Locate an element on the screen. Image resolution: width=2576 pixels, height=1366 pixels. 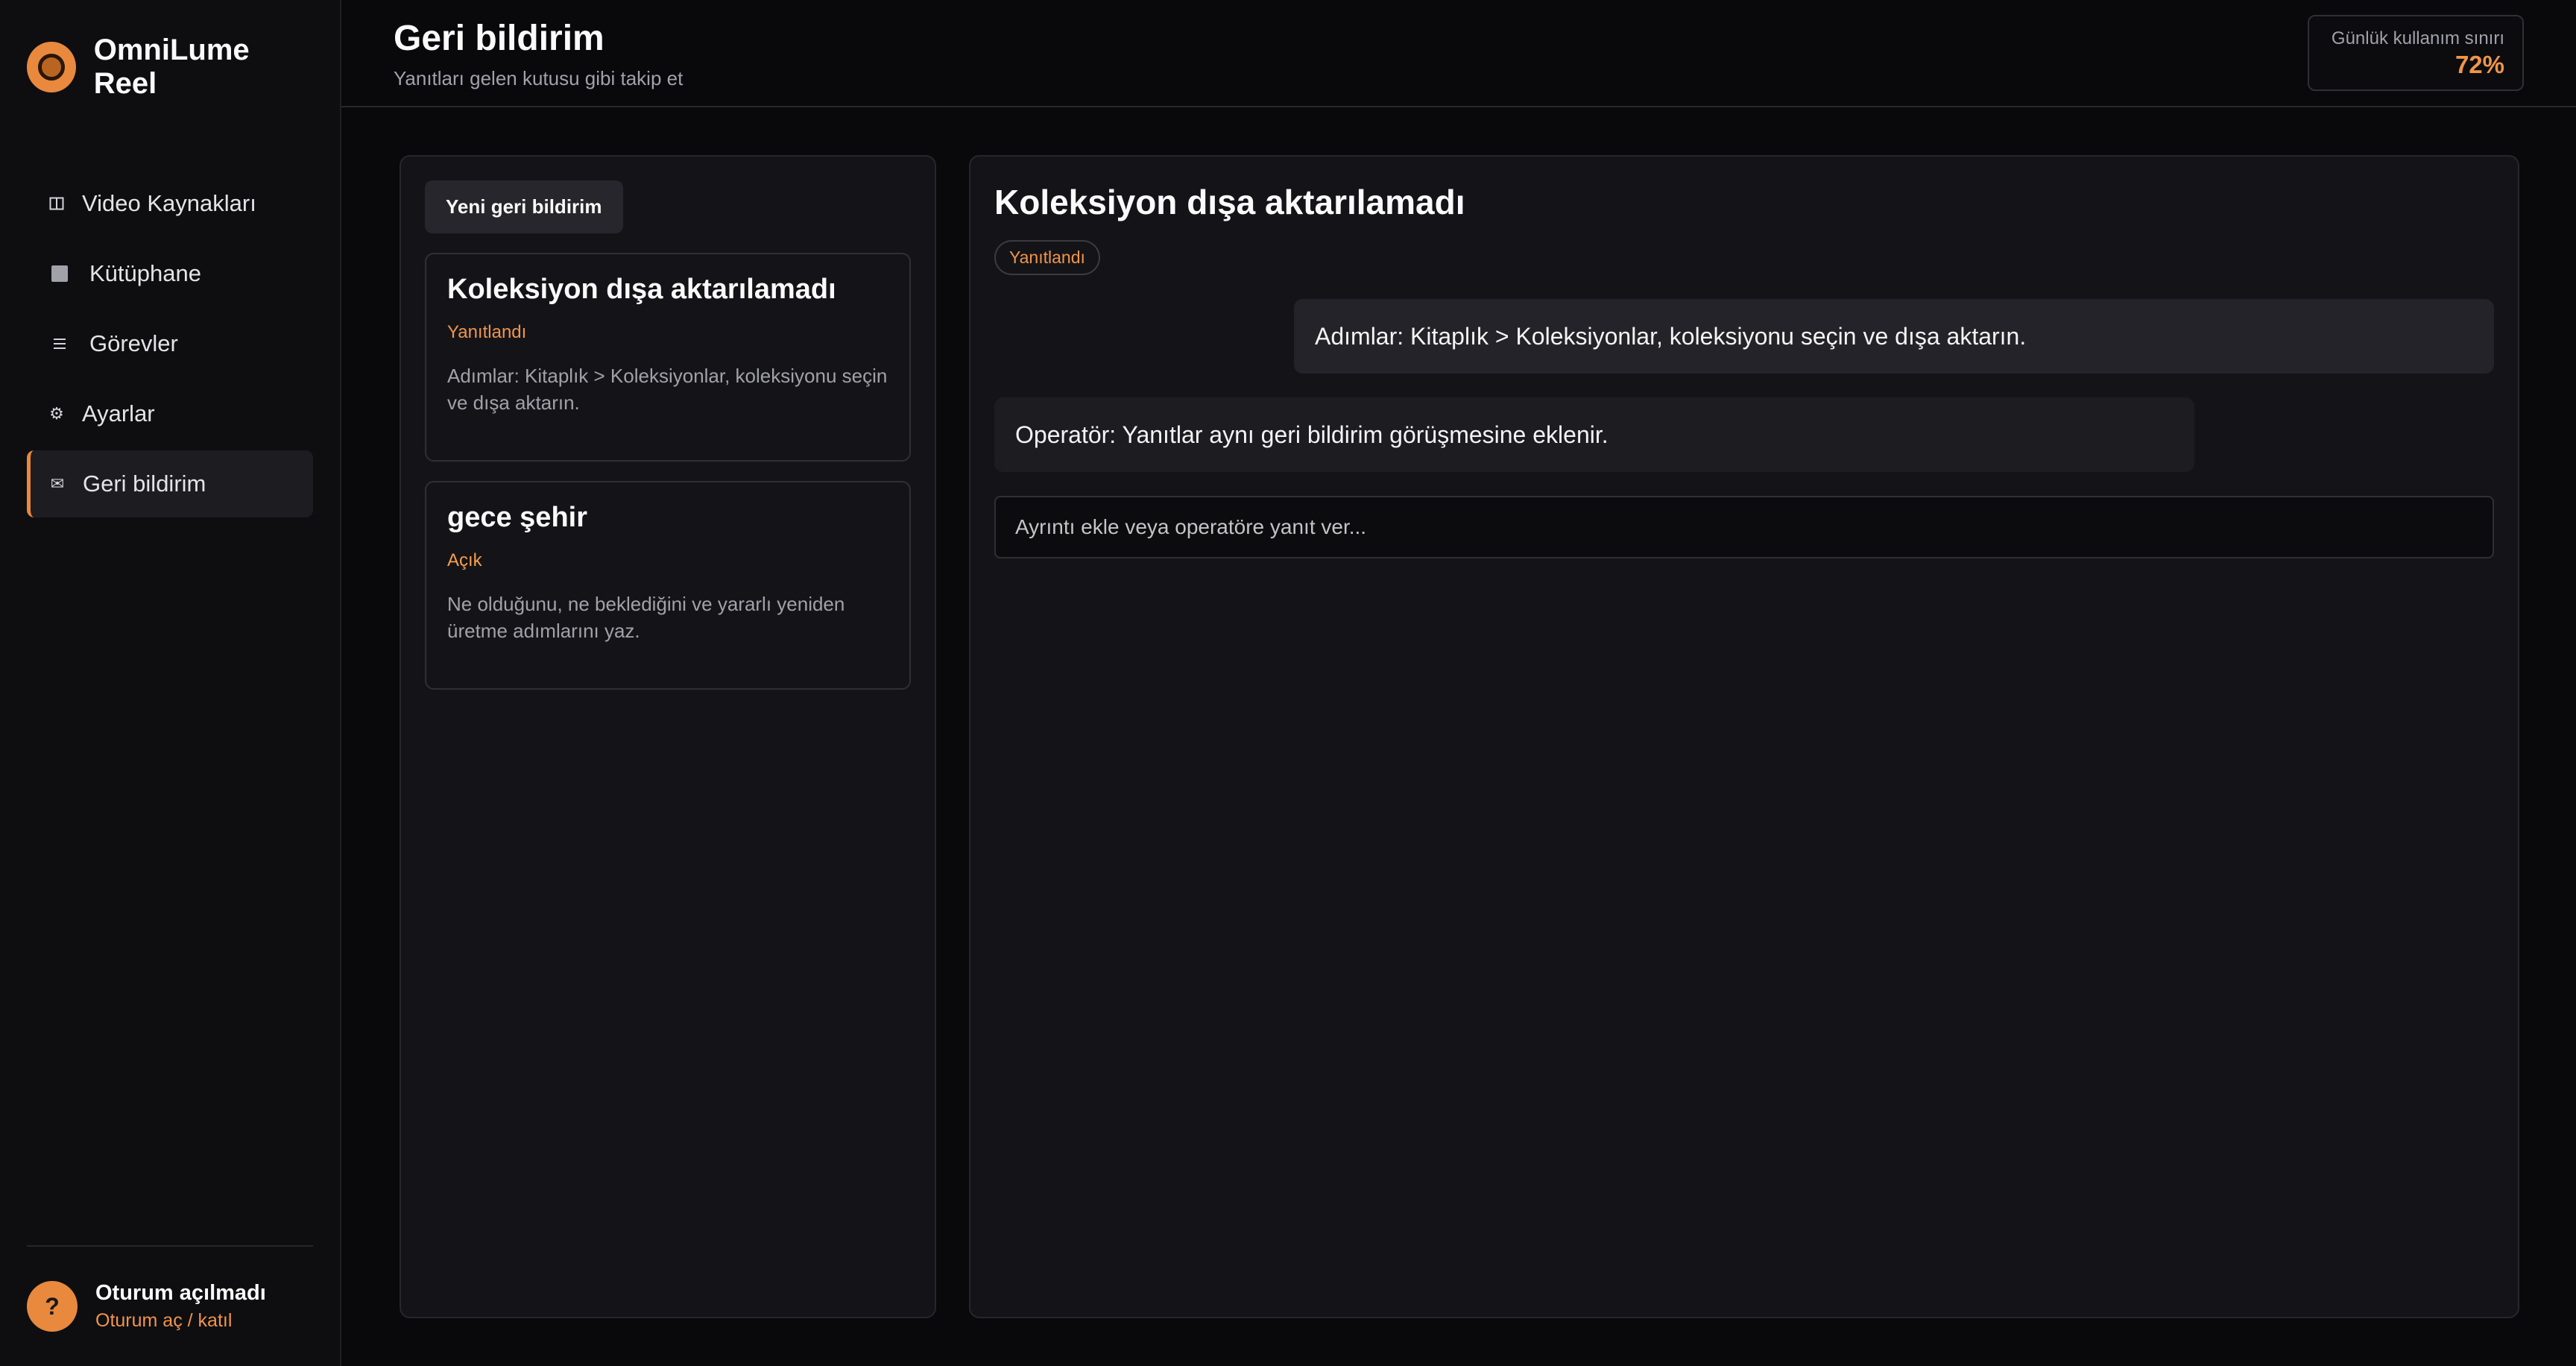
list-icon is located at coordinates (60, 343).